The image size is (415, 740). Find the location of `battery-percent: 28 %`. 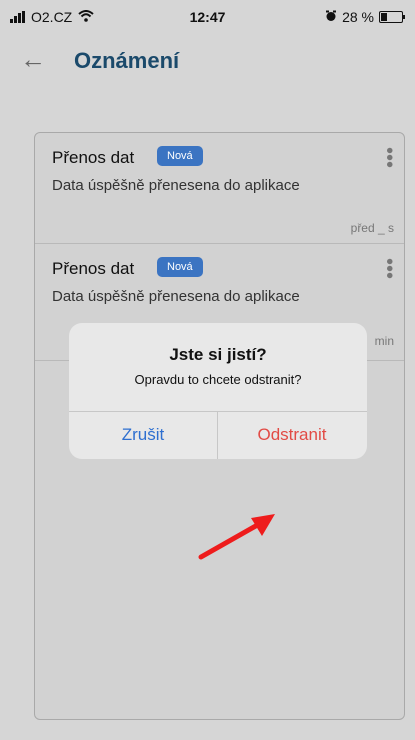

battery-percent: 28 % is located at coordinates (358, 17).